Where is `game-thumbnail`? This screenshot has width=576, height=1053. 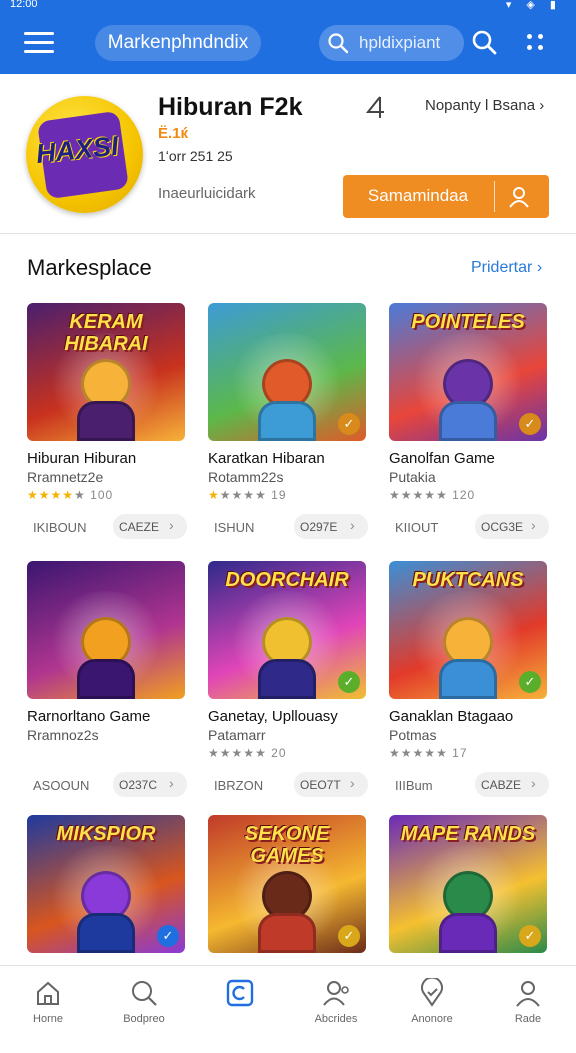
game-thumbnail is located at coordinates (106, 630).